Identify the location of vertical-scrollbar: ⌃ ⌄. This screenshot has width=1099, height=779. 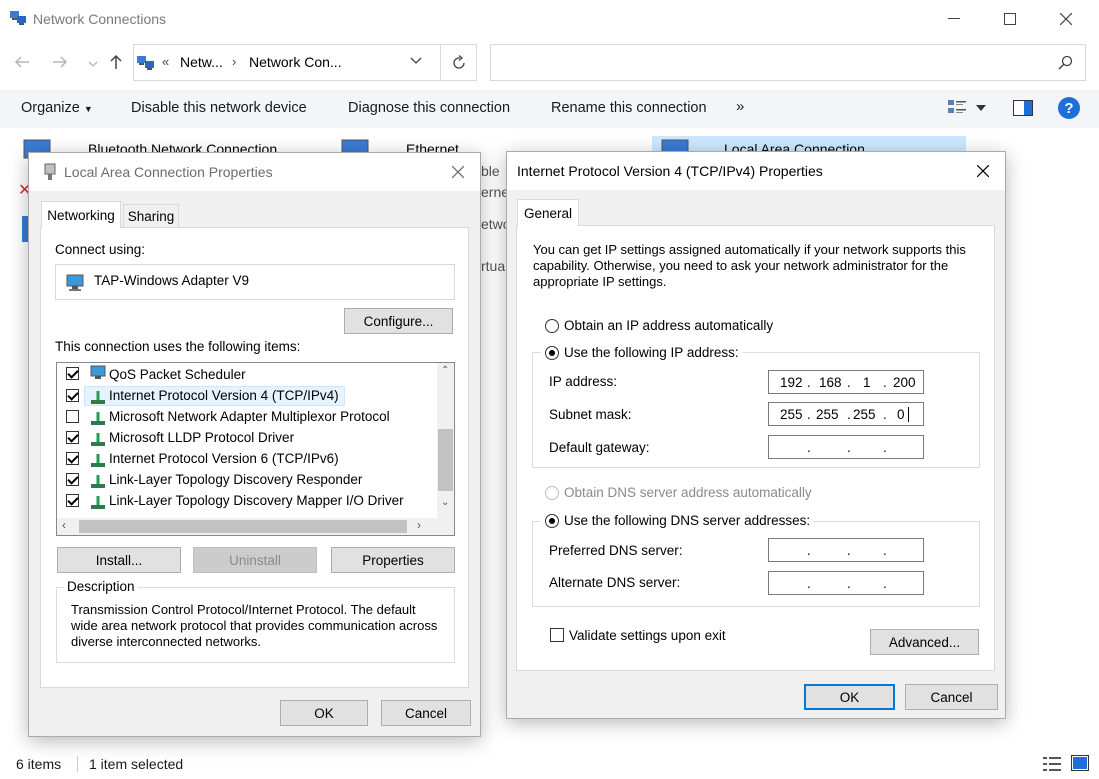
(445, 440).